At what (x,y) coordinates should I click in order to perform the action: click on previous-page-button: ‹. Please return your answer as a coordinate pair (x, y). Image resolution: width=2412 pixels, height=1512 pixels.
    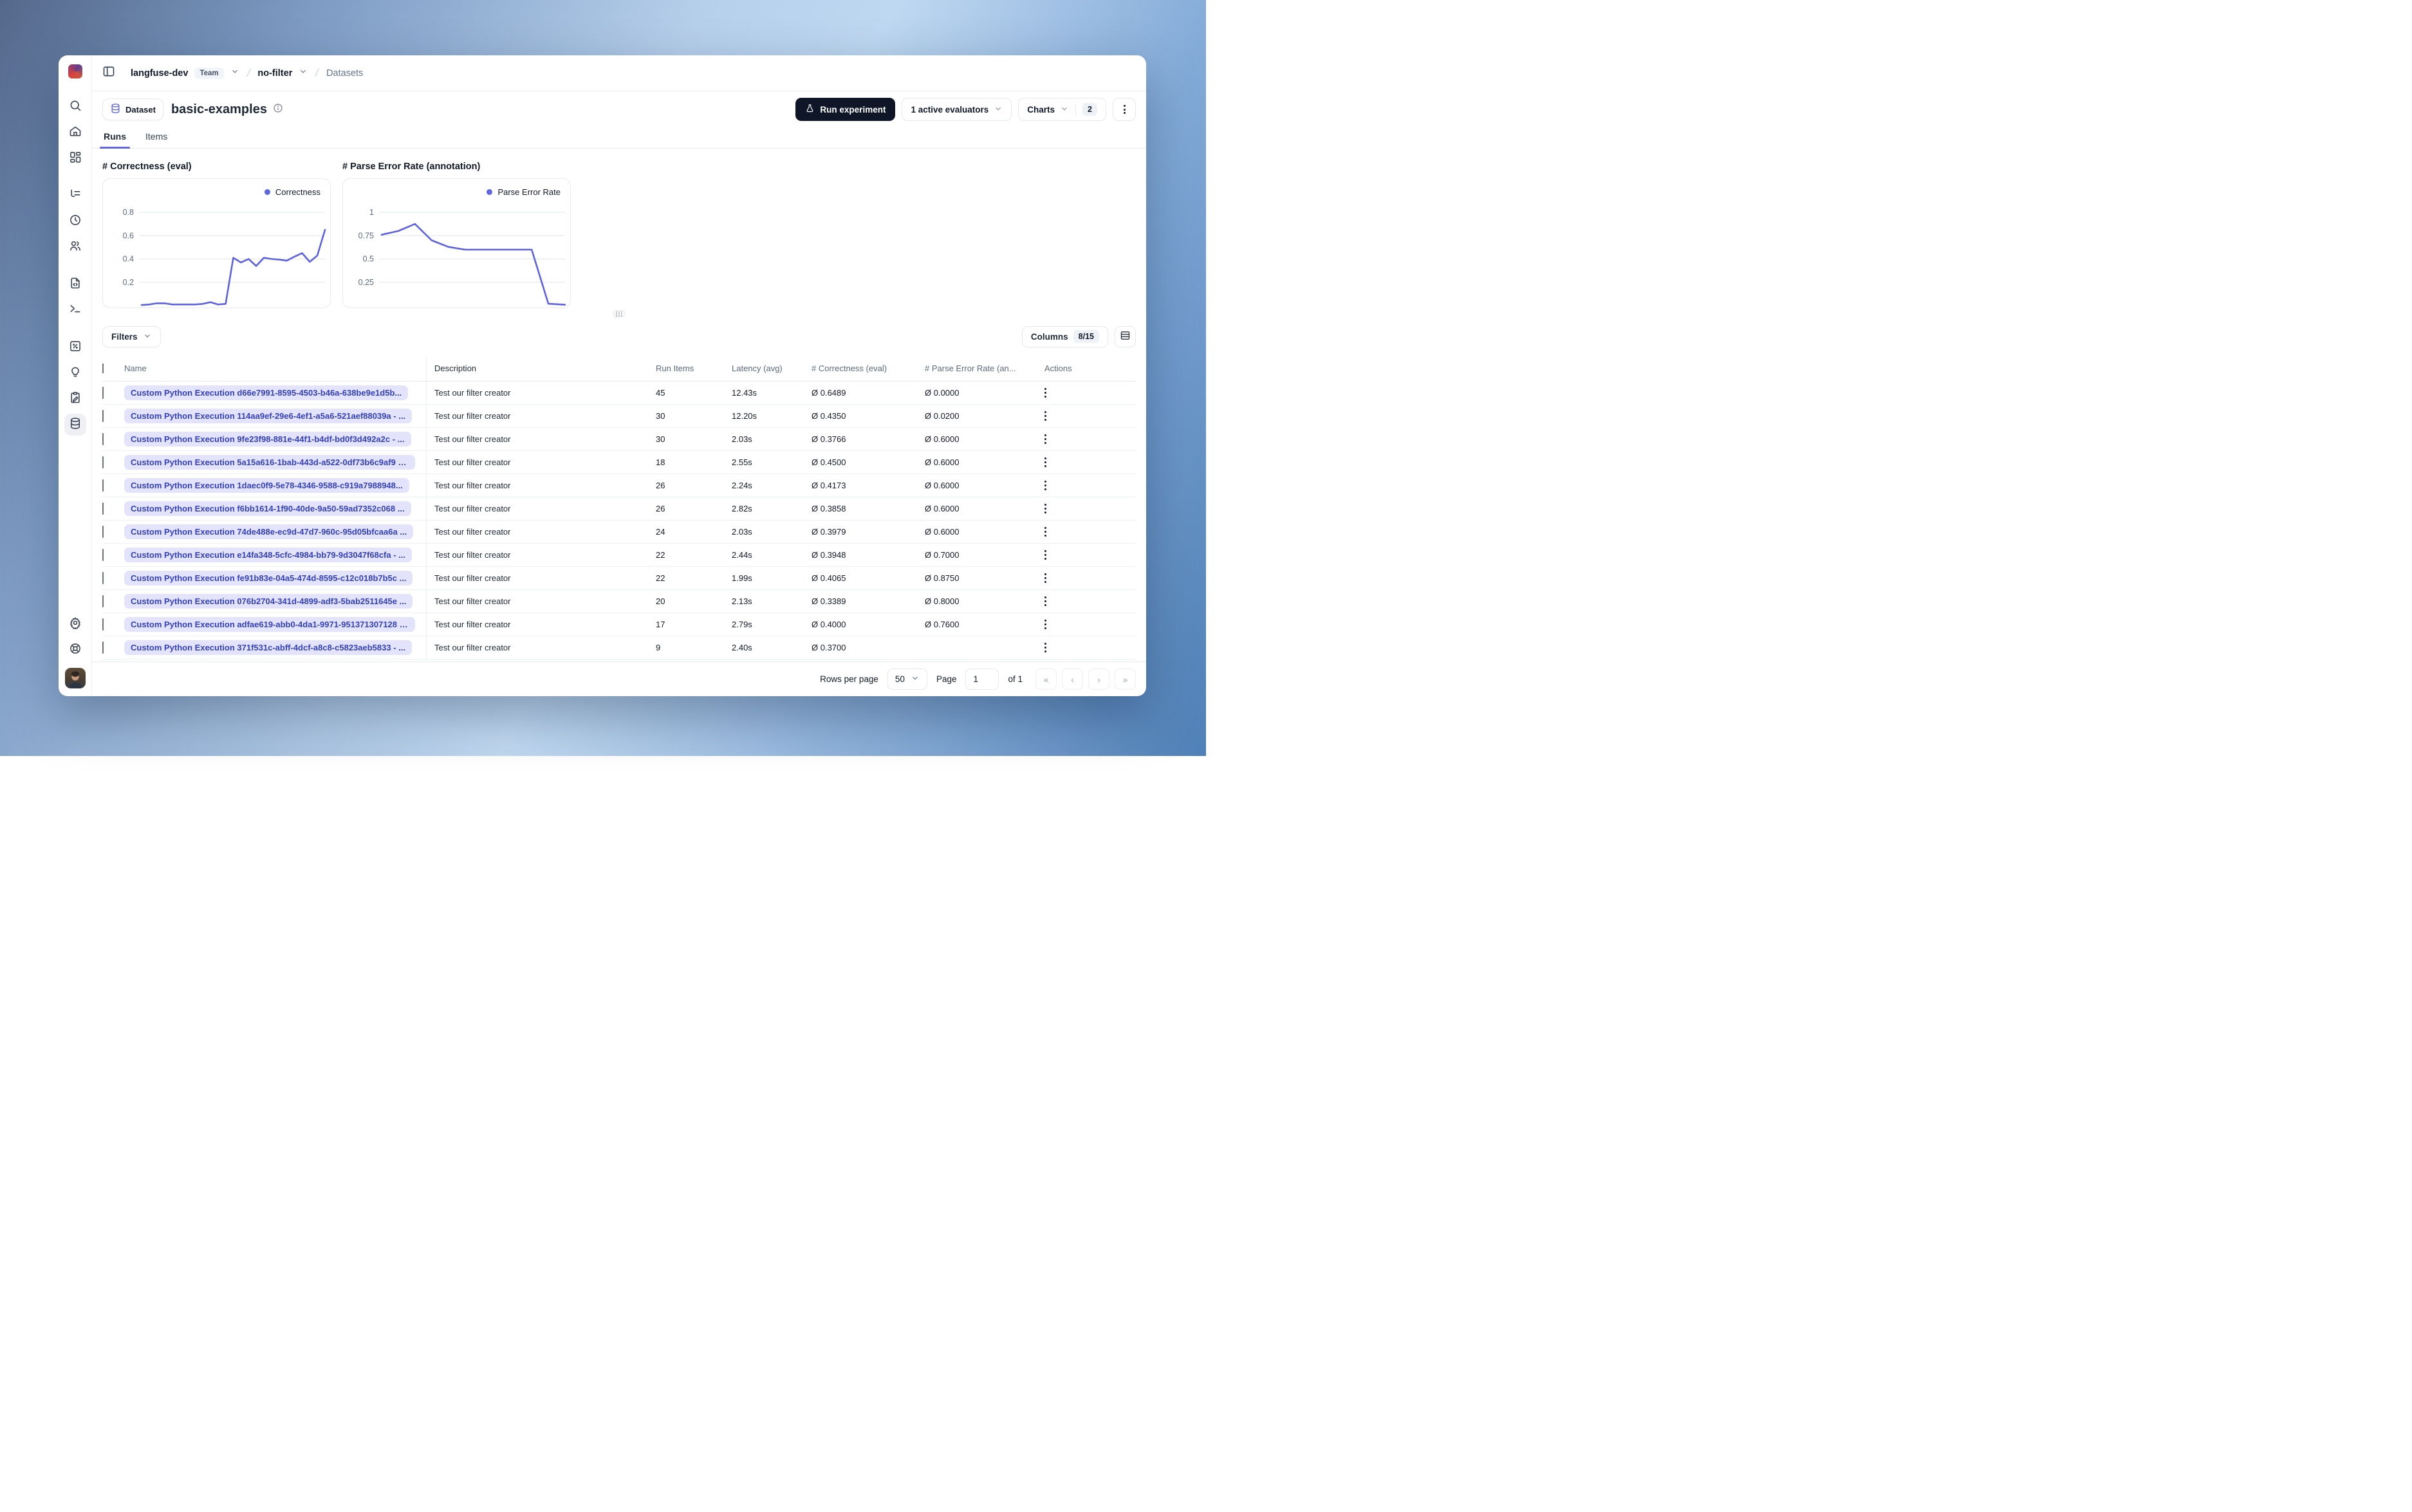
    Looking at the image, I should click on (1072, 679).